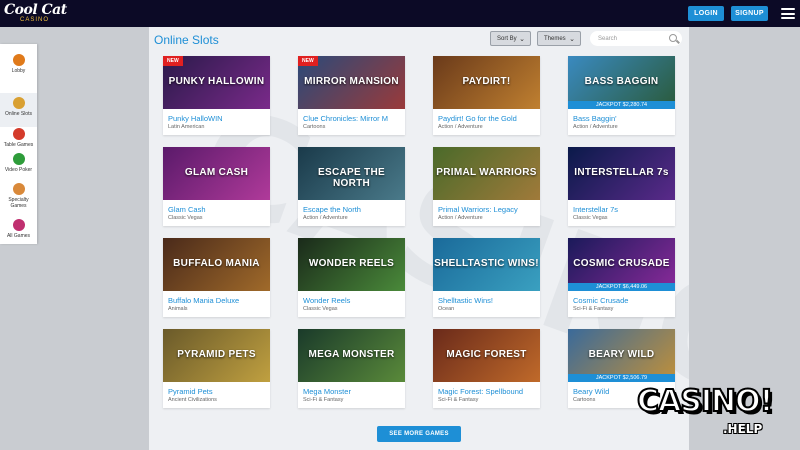 Image resolution: width=800 pixels, height=450 pixels. I want to click on watermark-main-text: CASINO!, so click(705, 401).